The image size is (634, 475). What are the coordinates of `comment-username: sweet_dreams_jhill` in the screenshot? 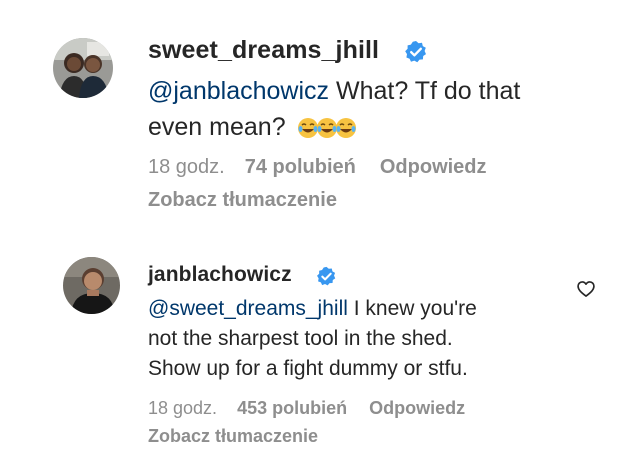 It's located at (263, 50).